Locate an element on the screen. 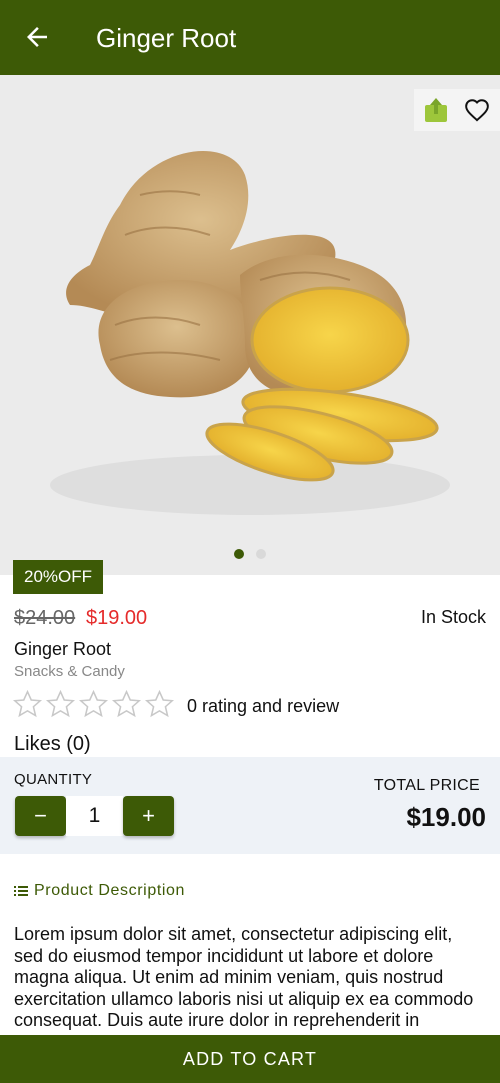  decrement-quantity-button: − is located at coordinates (40, 816).